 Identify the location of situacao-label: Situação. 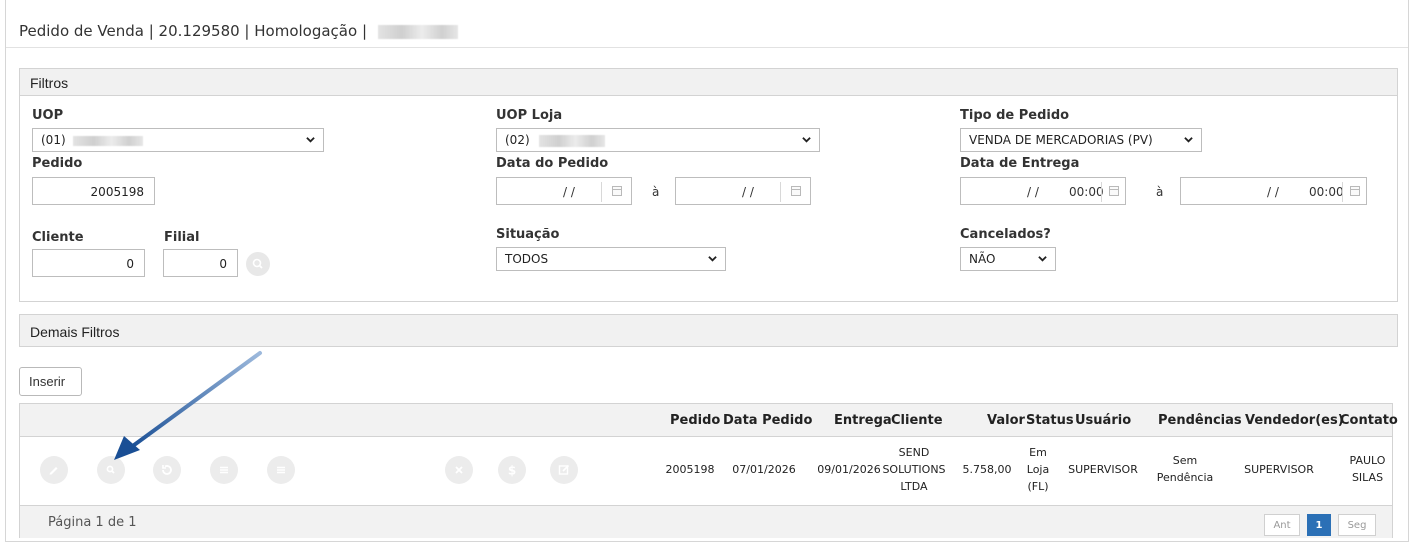
(528, 234).